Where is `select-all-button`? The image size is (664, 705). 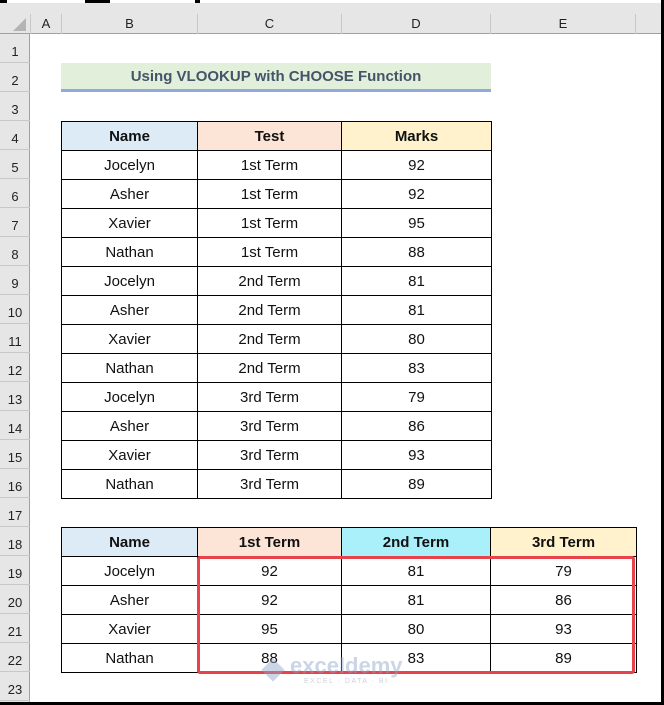 select-all-button is located at coordinates (15, 18).